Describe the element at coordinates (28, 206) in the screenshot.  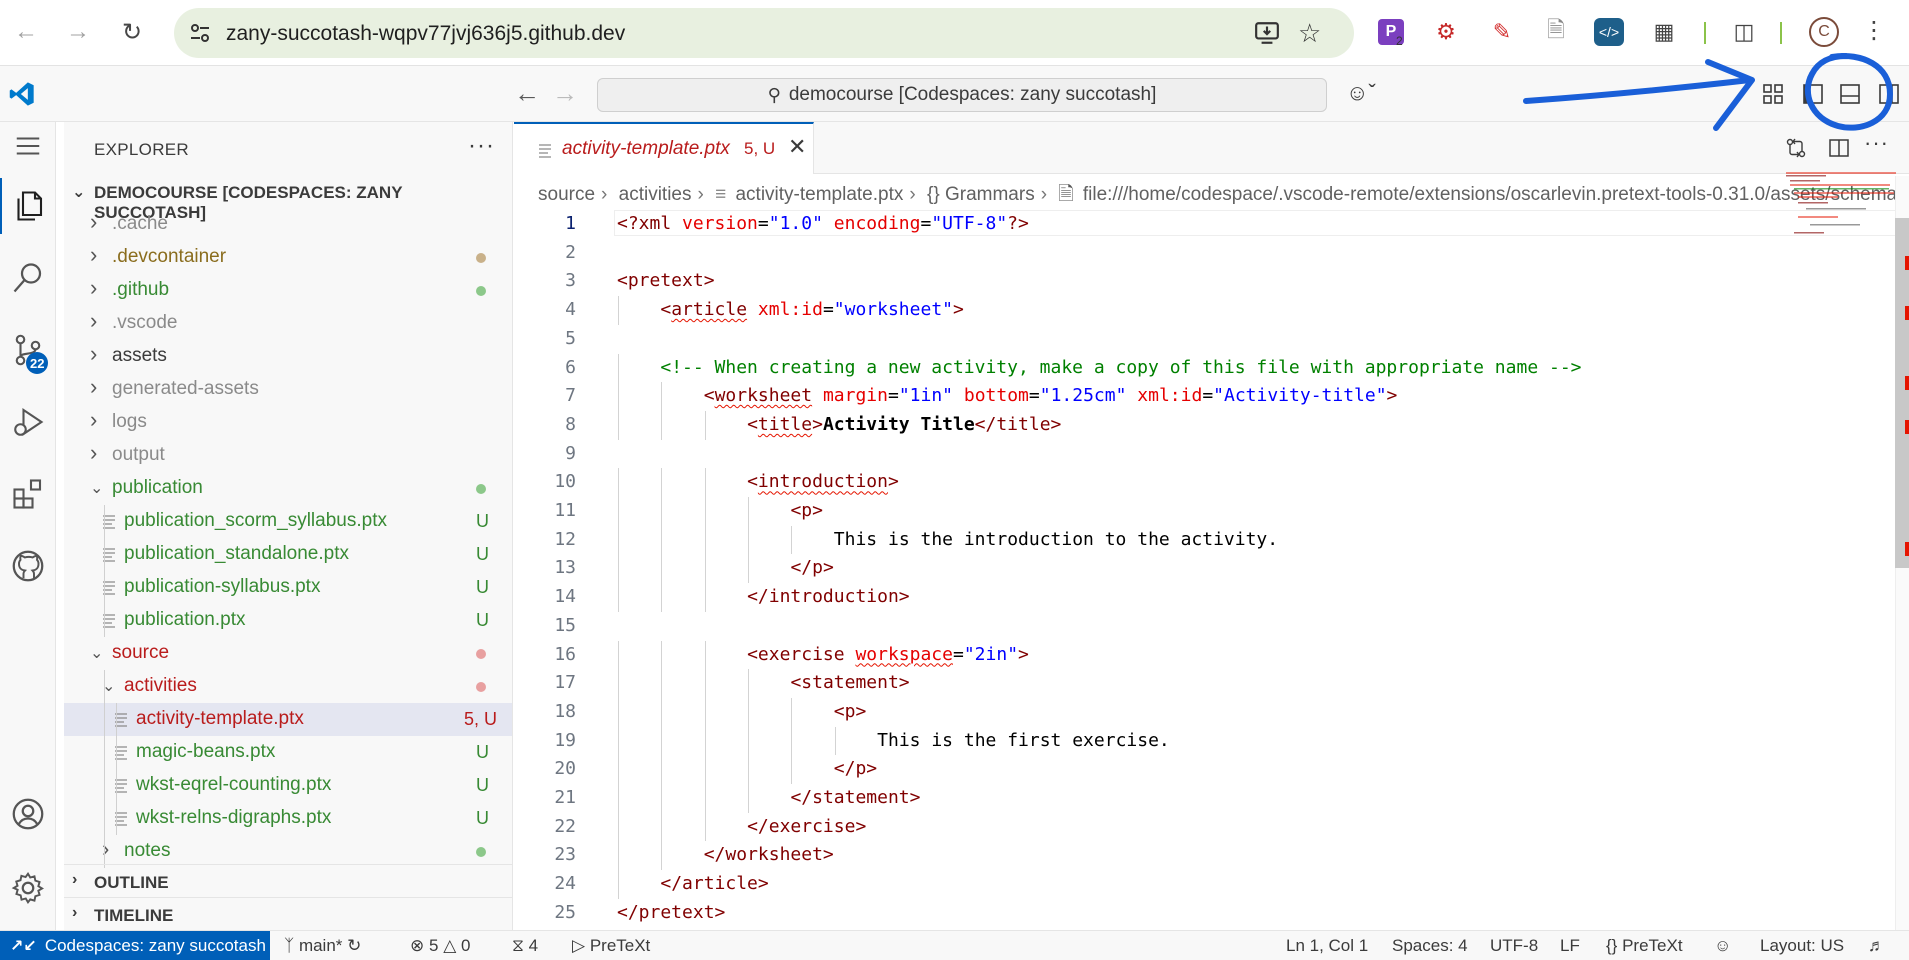
I see `explorer-icon` at that location.